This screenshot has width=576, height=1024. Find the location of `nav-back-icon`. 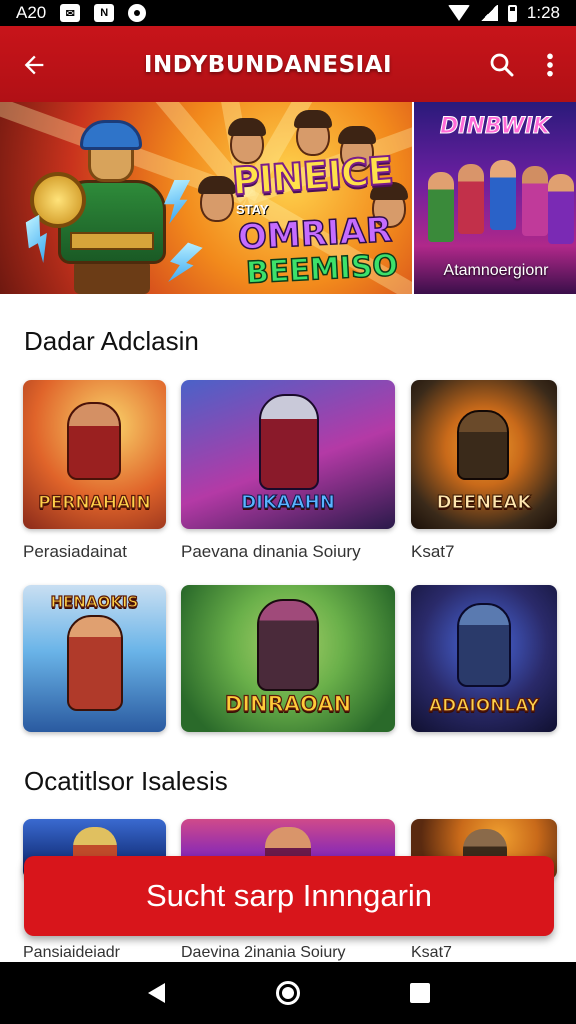

nav-back-icon is located at coordinates (156, 993).